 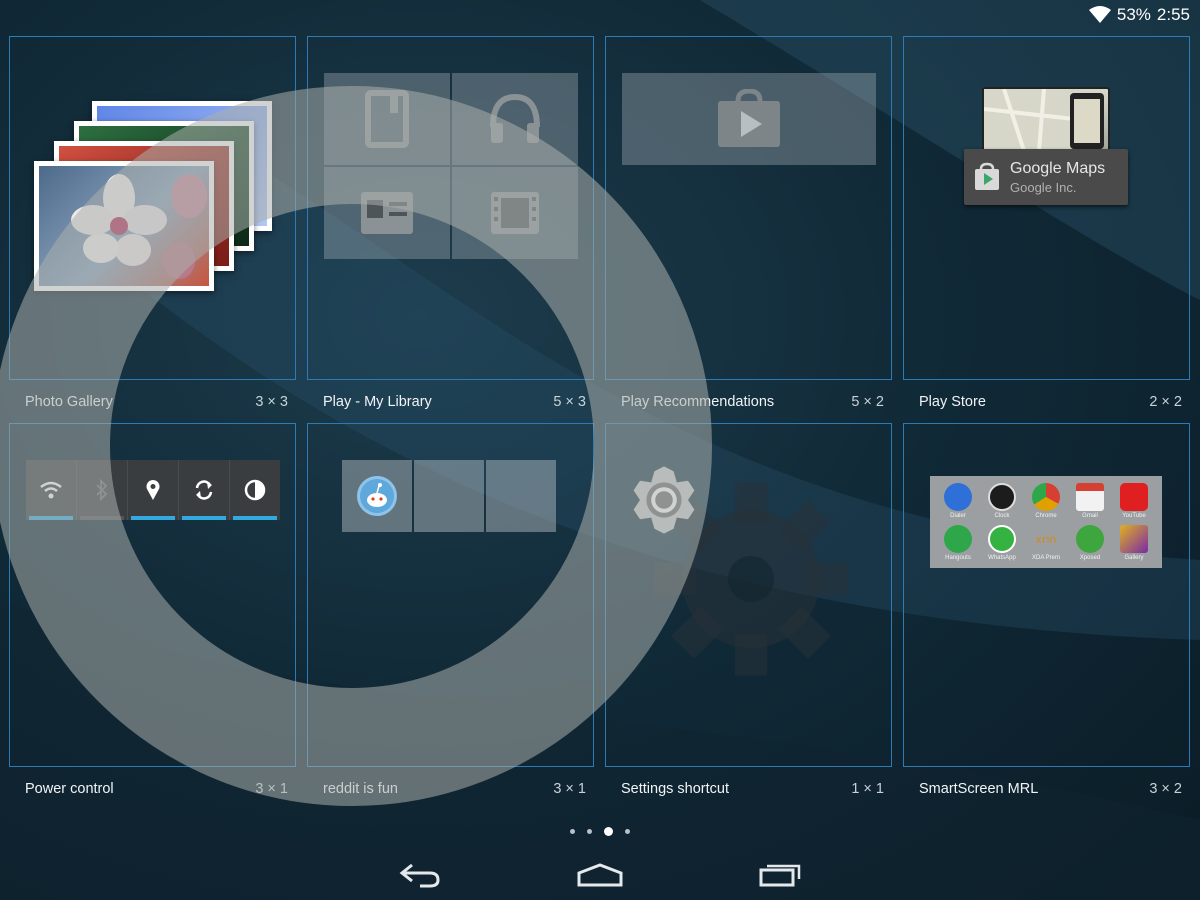 What do you see at coordinates (958, 516) in the screenshot?
I see `app-label: Dialer` at bounding box center [958, 516].